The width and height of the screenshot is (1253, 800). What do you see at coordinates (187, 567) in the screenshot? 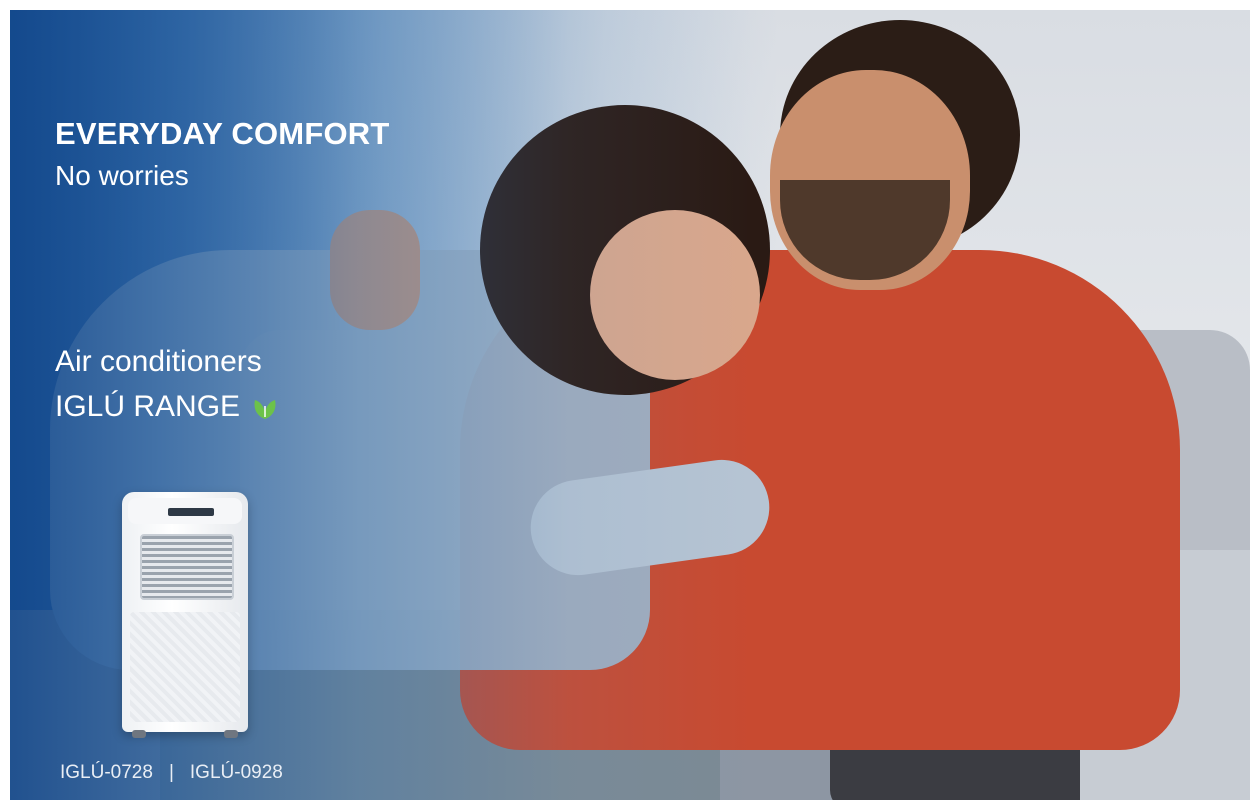
I see `ac-air-grille` at bounding box center [187, 567].